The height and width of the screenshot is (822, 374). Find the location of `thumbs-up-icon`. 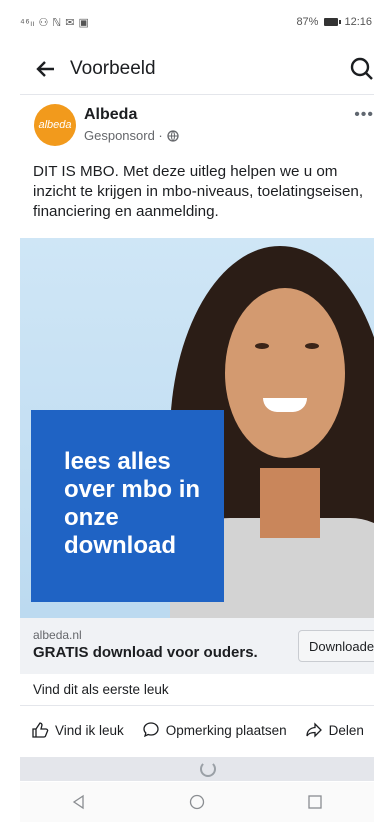

thumbs-up-icon is located at coordinates (40, 730).